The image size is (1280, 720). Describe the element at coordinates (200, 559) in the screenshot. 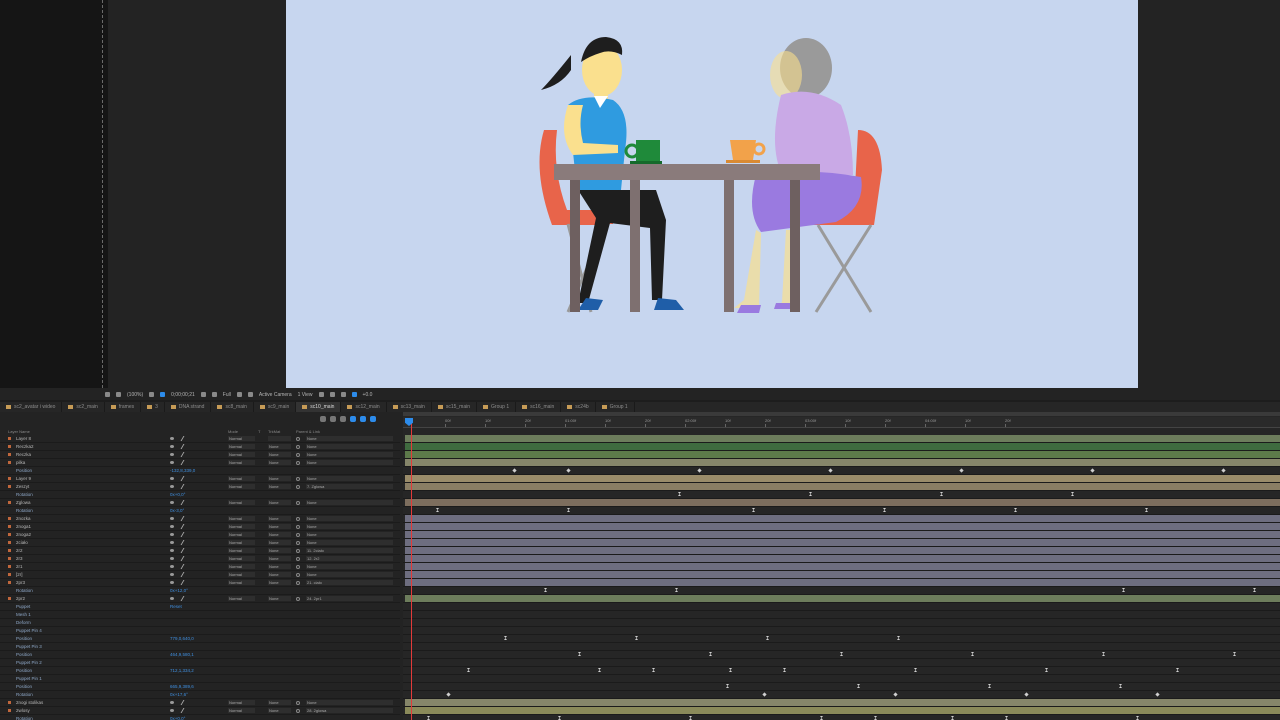

I see `layer-row: 2r3 Normal None 12. 2r2` at that location.